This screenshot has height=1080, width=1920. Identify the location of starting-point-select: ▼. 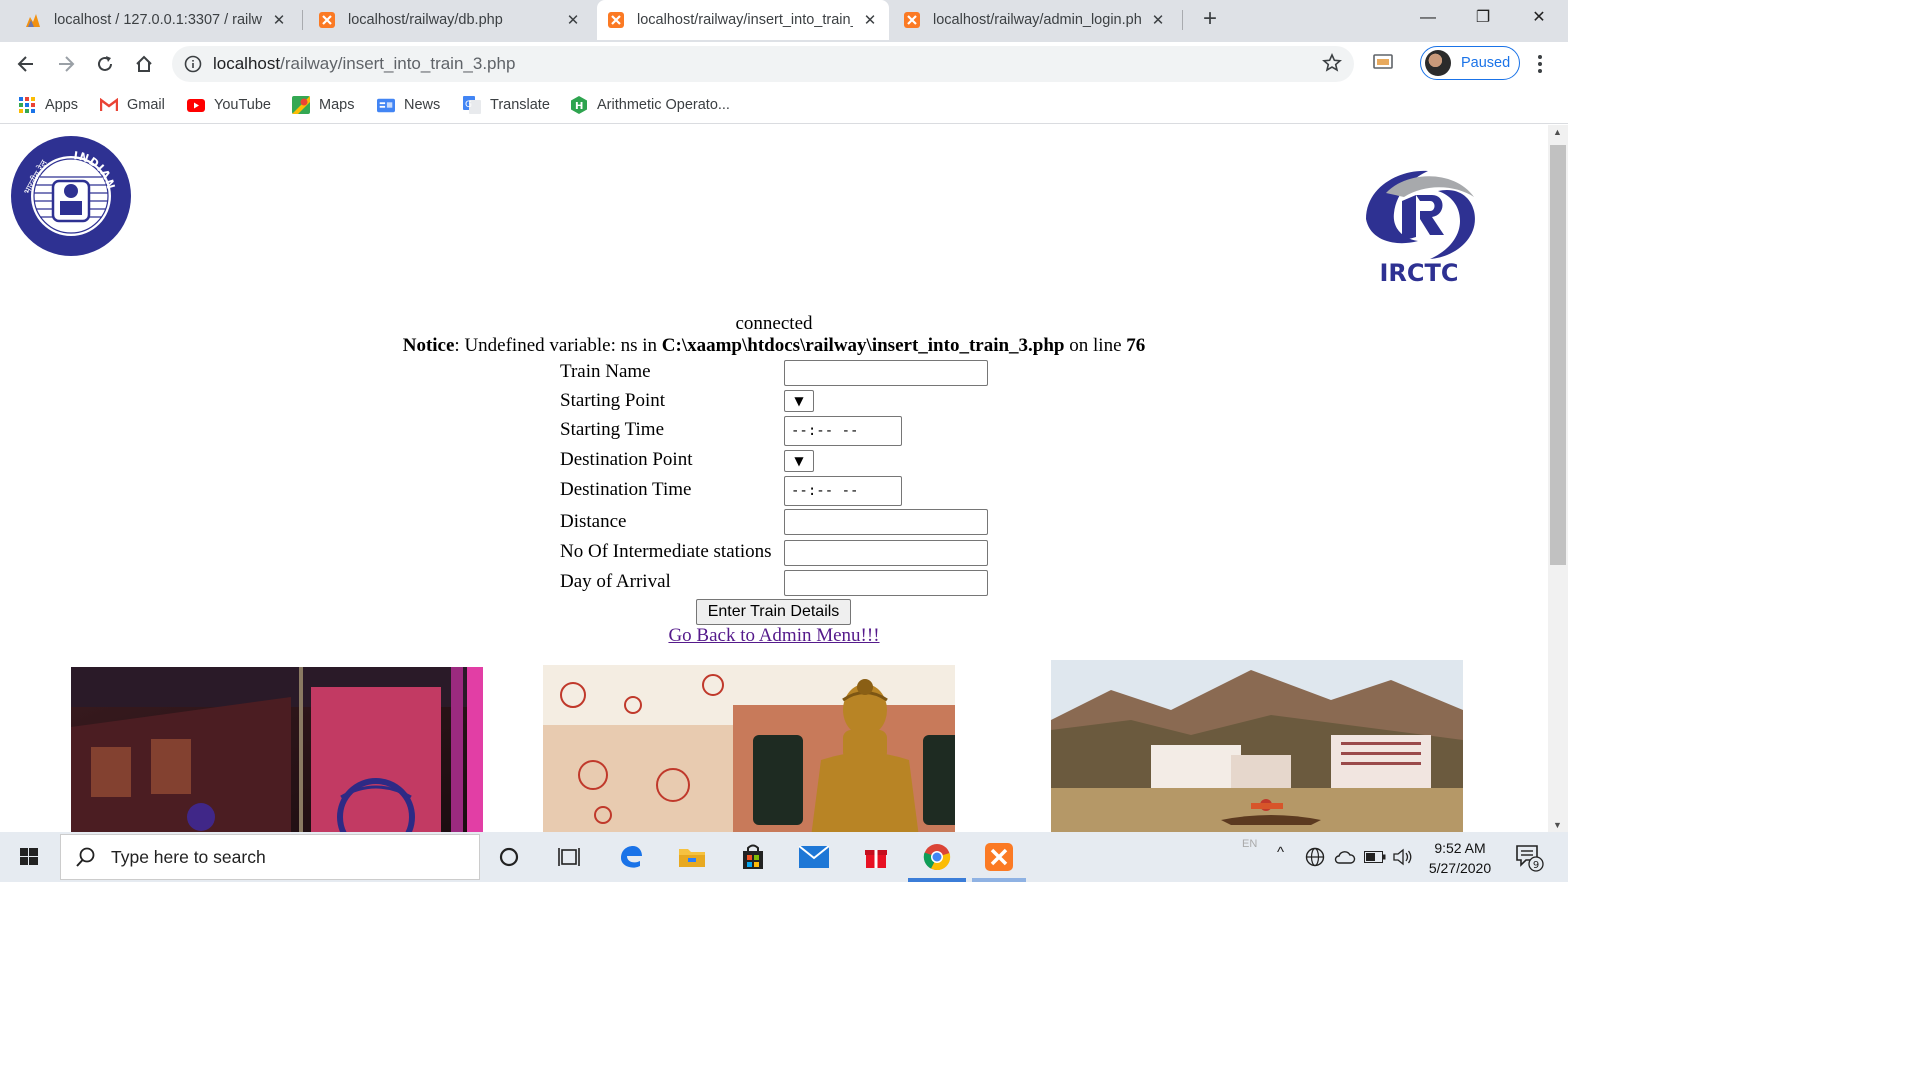
(799, 401).